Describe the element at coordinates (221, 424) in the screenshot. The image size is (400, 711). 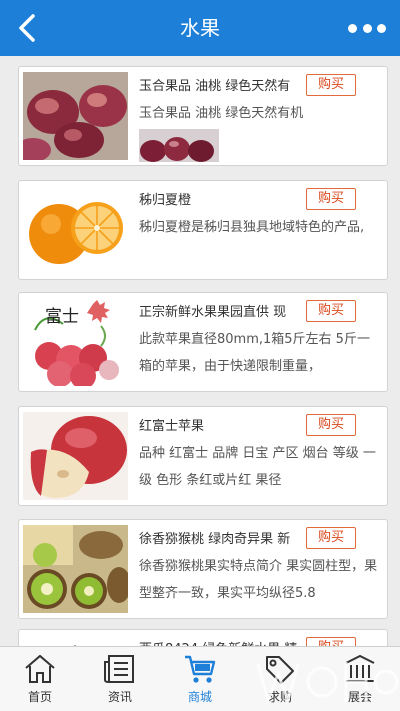
I see `product-name: 红富士苹果` at that location.